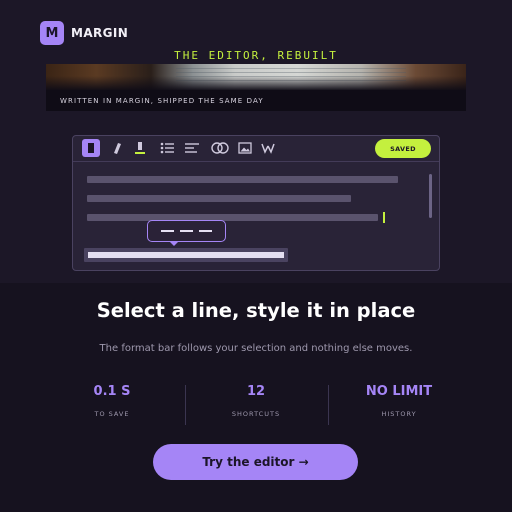 This screenshot has height=512, width=512. I want to click on saved-badge: SAVED, so click(403, 148).